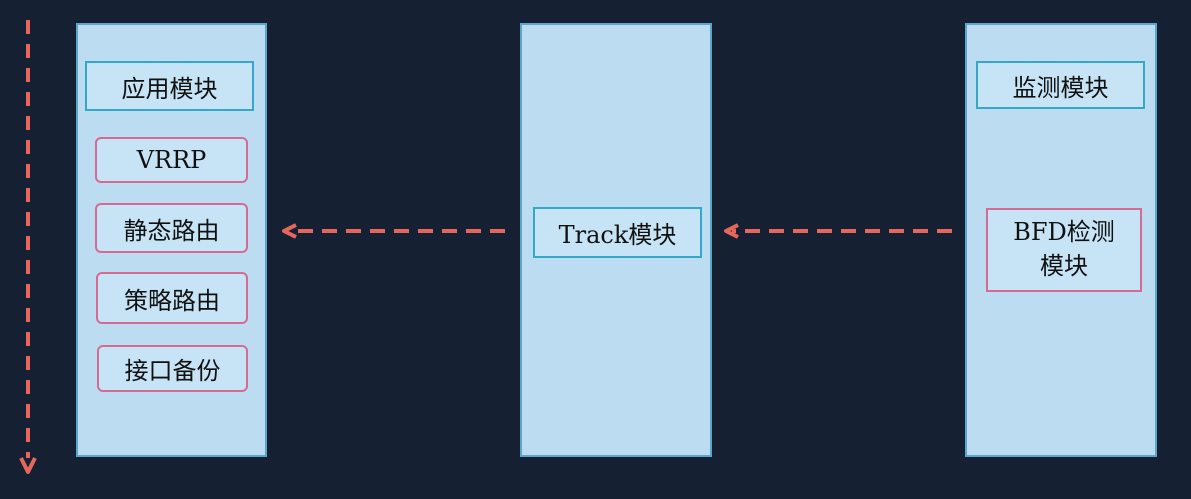 The image size is (1191, 499). I want to click on bfd-line-2: 模块, so click(1064, 266).